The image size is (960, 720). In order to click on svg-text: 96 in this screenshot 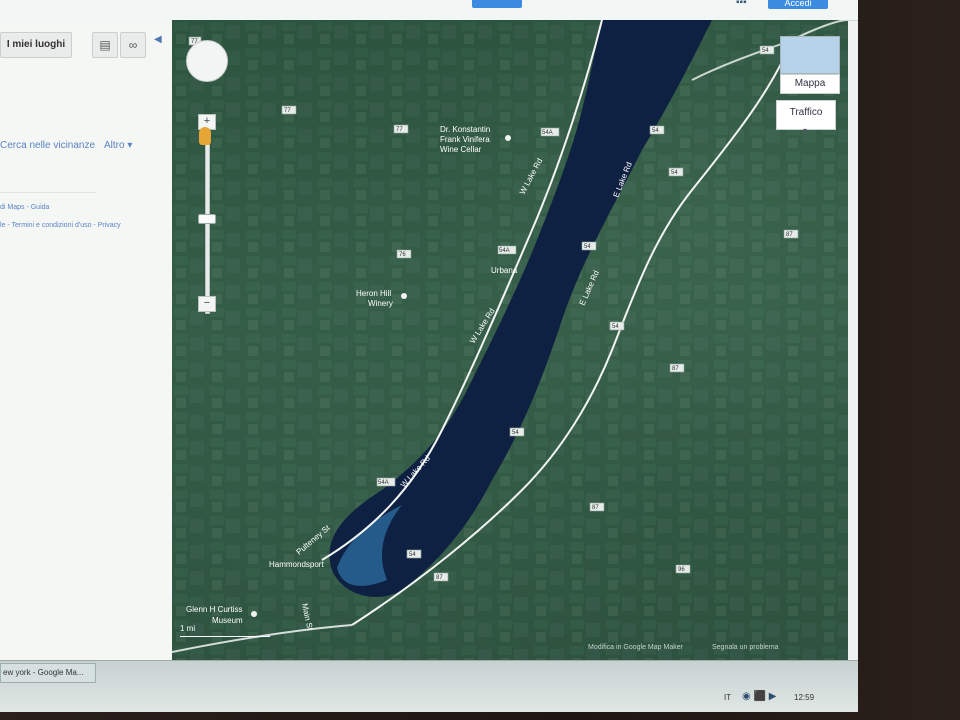, I will do `click(681, 570)`.